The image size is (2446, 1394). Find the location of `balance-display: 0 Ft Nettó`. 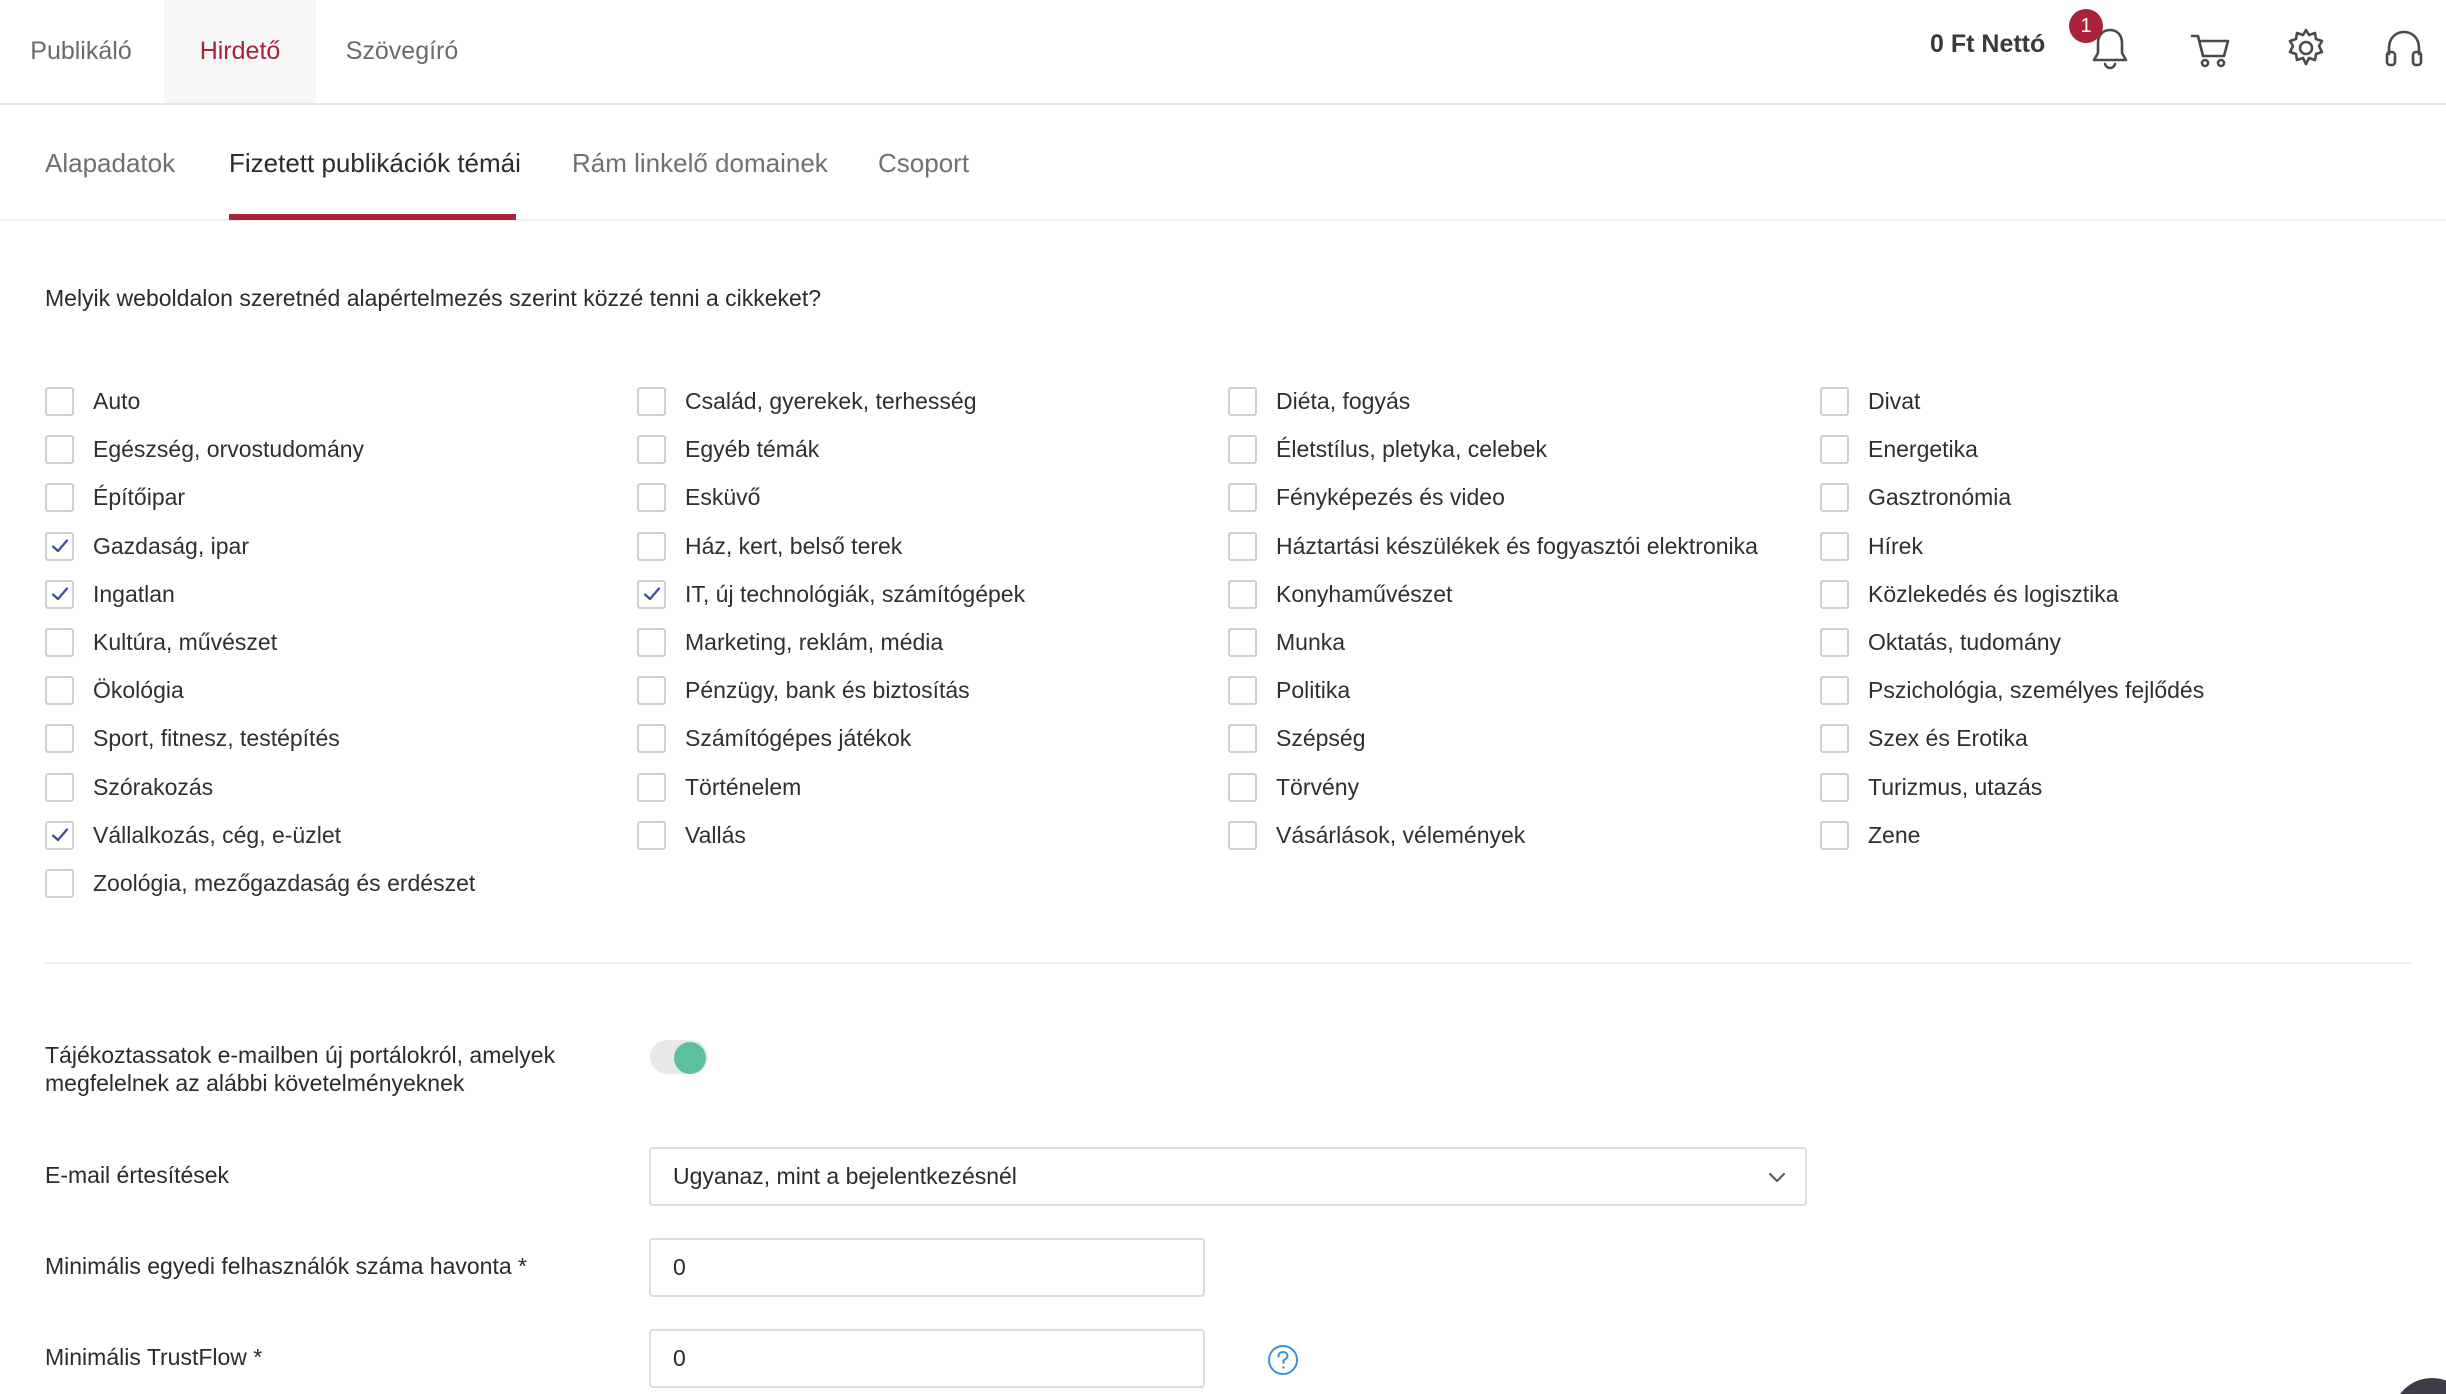

balance-display: 0 Ft Nettó is located at coordinates (1987, 44).